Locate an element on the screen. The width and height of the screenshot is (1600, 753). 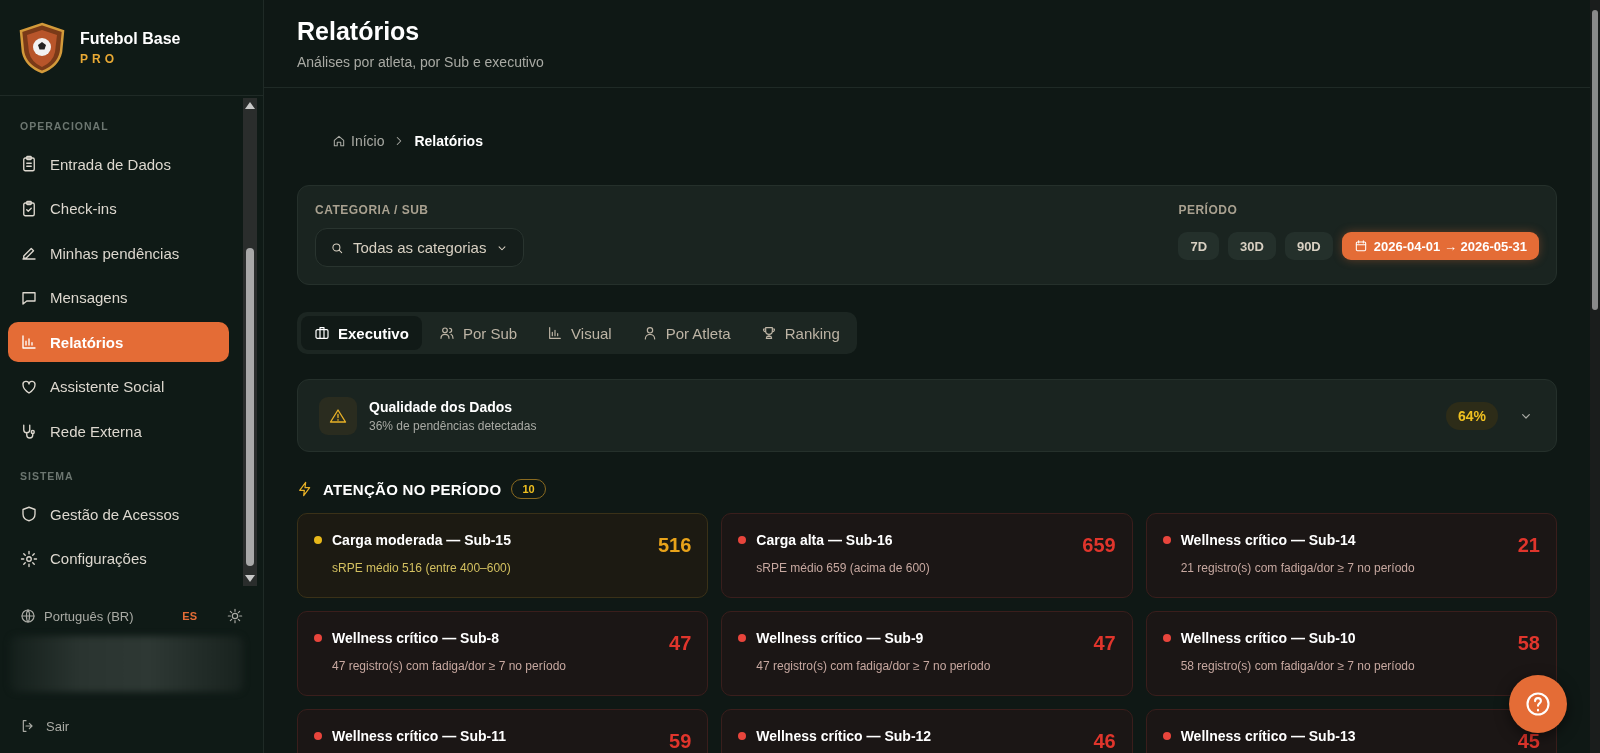
alert-detail: sRPE médio 516 (entre 400–600) is located at coordinates (422, 568).